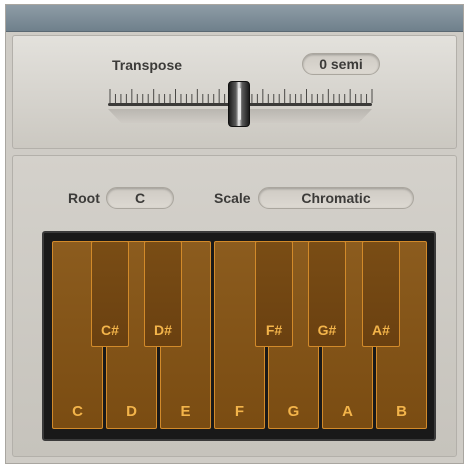 This screenshot has width=470, height=468. Describe the element at coordinates (110, 294) in the screenshot. I see `key-c-sharp: C#` at that location.